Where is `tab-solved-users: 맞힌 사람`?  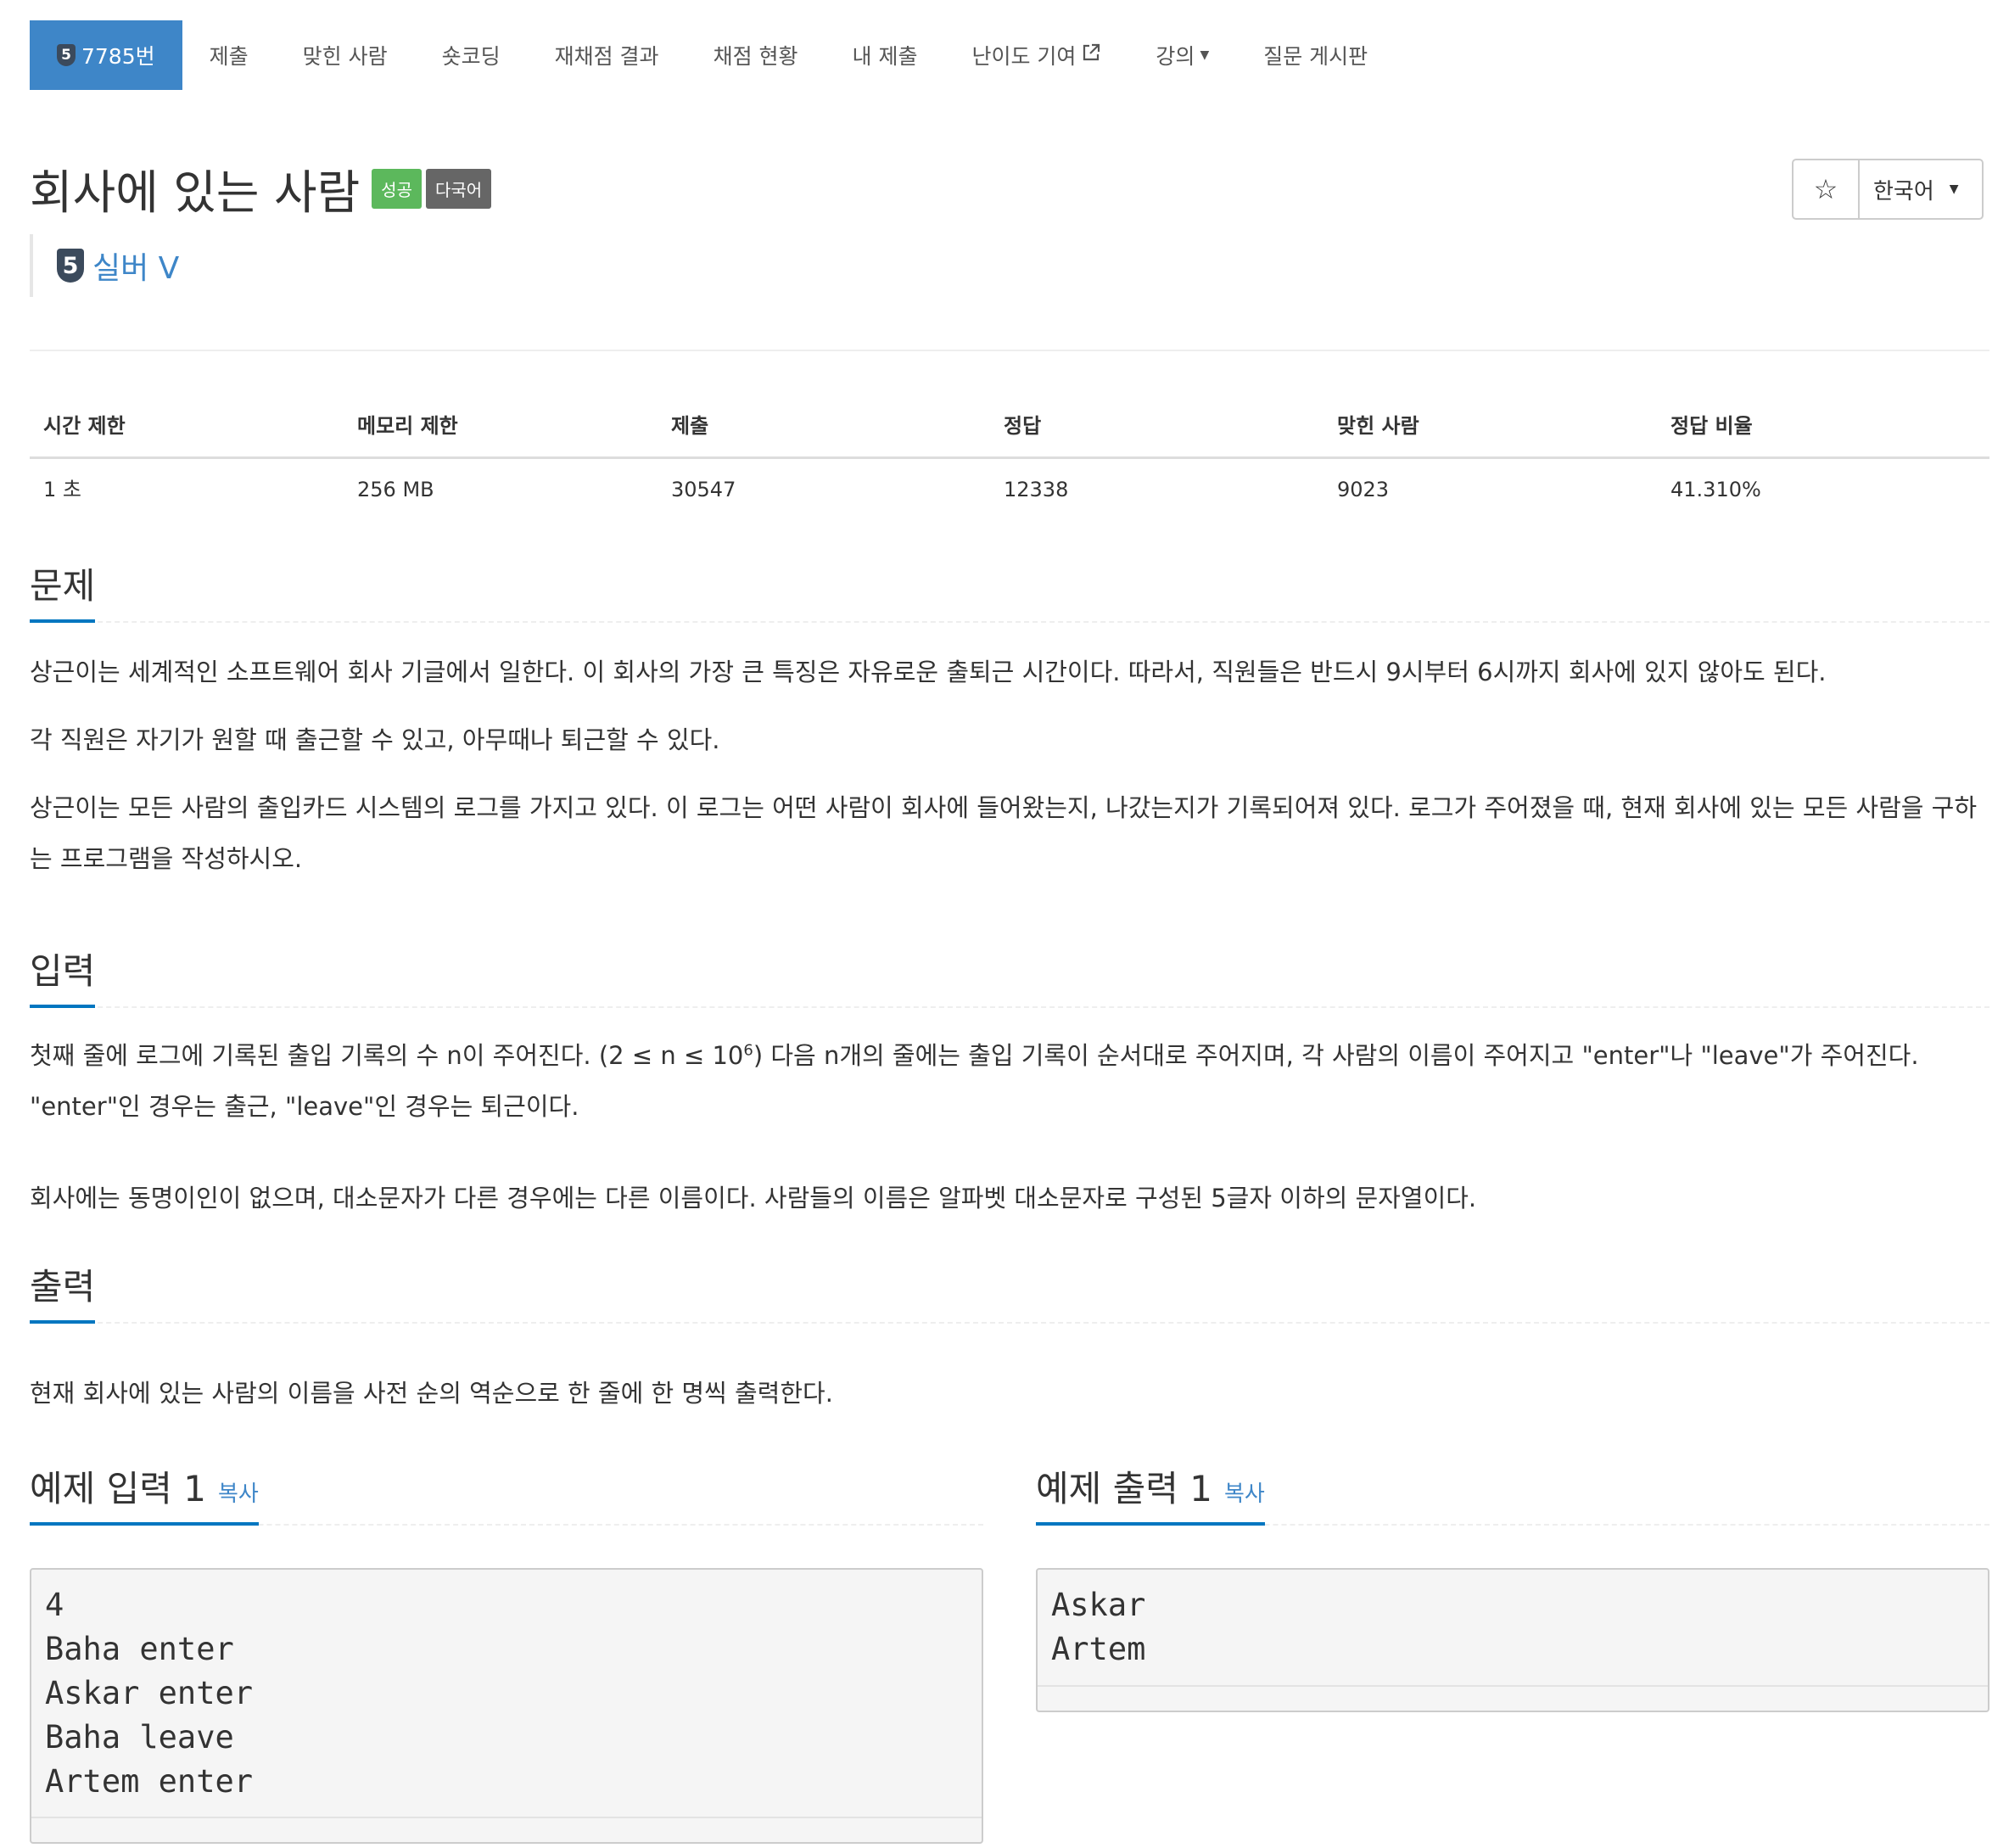
tab-solved-users: 맞힌 사람 is located at coordinates (345, 55).